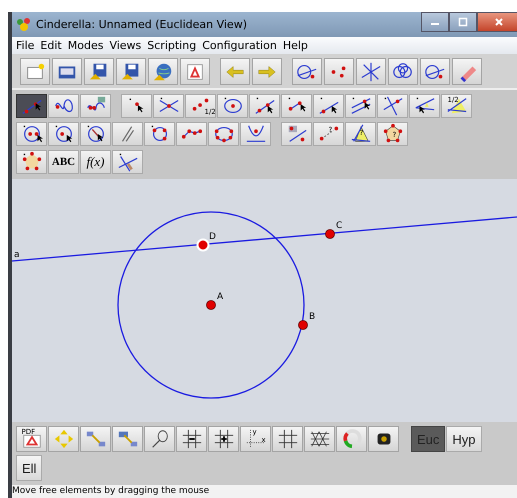  I want to click on circle, so click(211, 306).